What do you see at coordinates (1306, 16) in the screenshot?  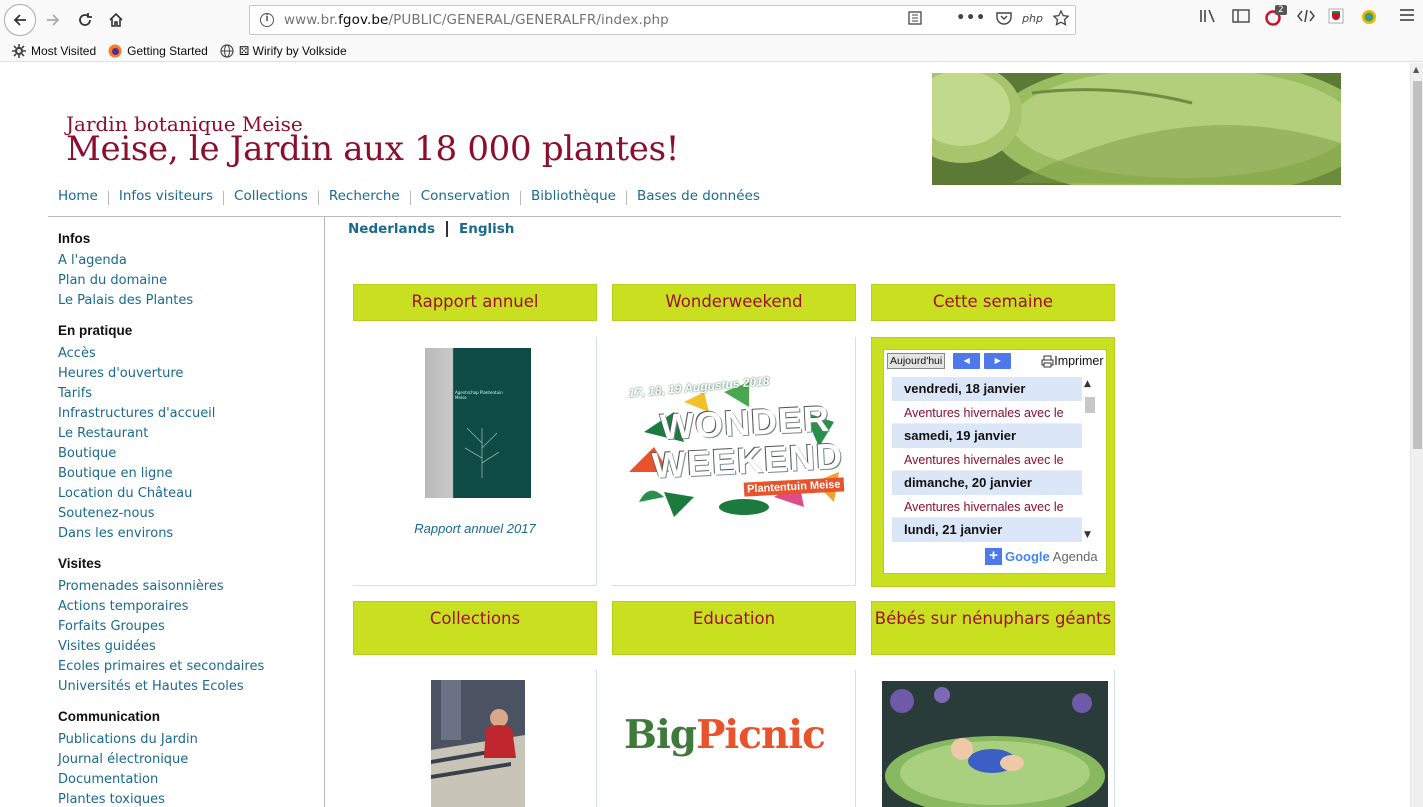 I see `devtools-button` at bounding box center [1306, 16].